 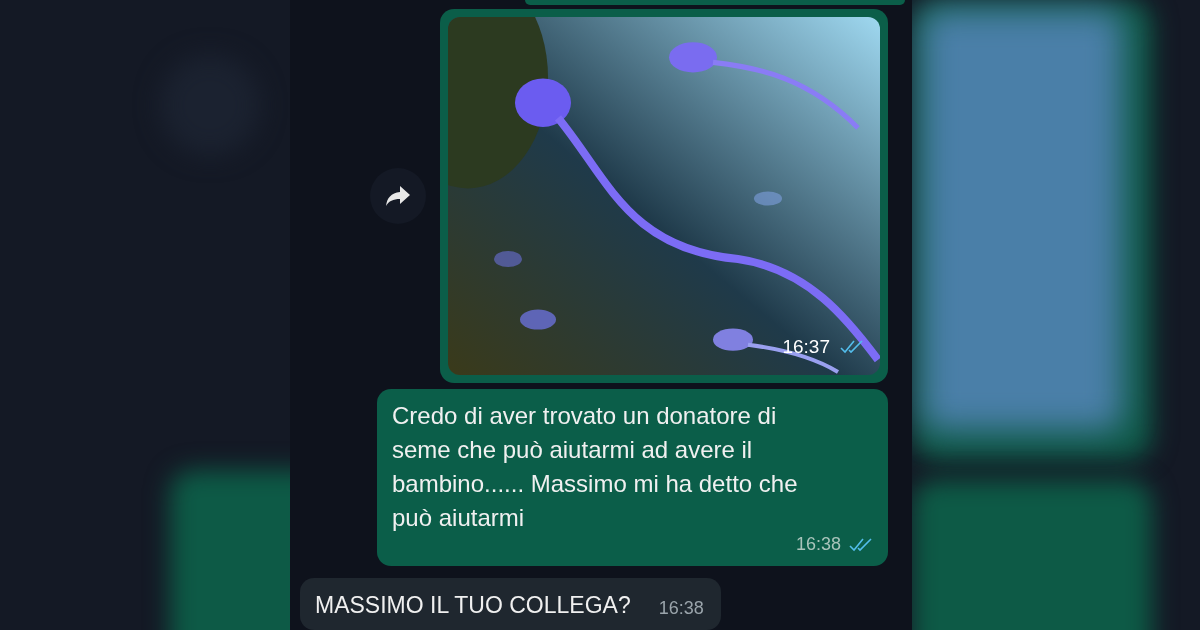 What do you see at coordinates (473, 605) in the screenshot?
I see `message-text: MASSIMO IL TUO COLLEGA?` at bounding box center [473, 605].